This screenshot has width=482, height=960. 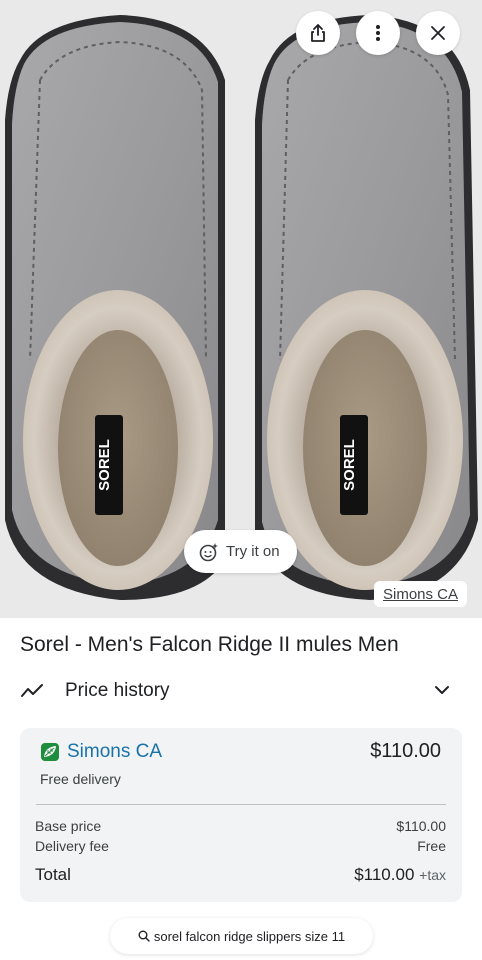 I want to click on related-search-query: sorel falcon ridge slippers size 11, so click(x=249, y=936).